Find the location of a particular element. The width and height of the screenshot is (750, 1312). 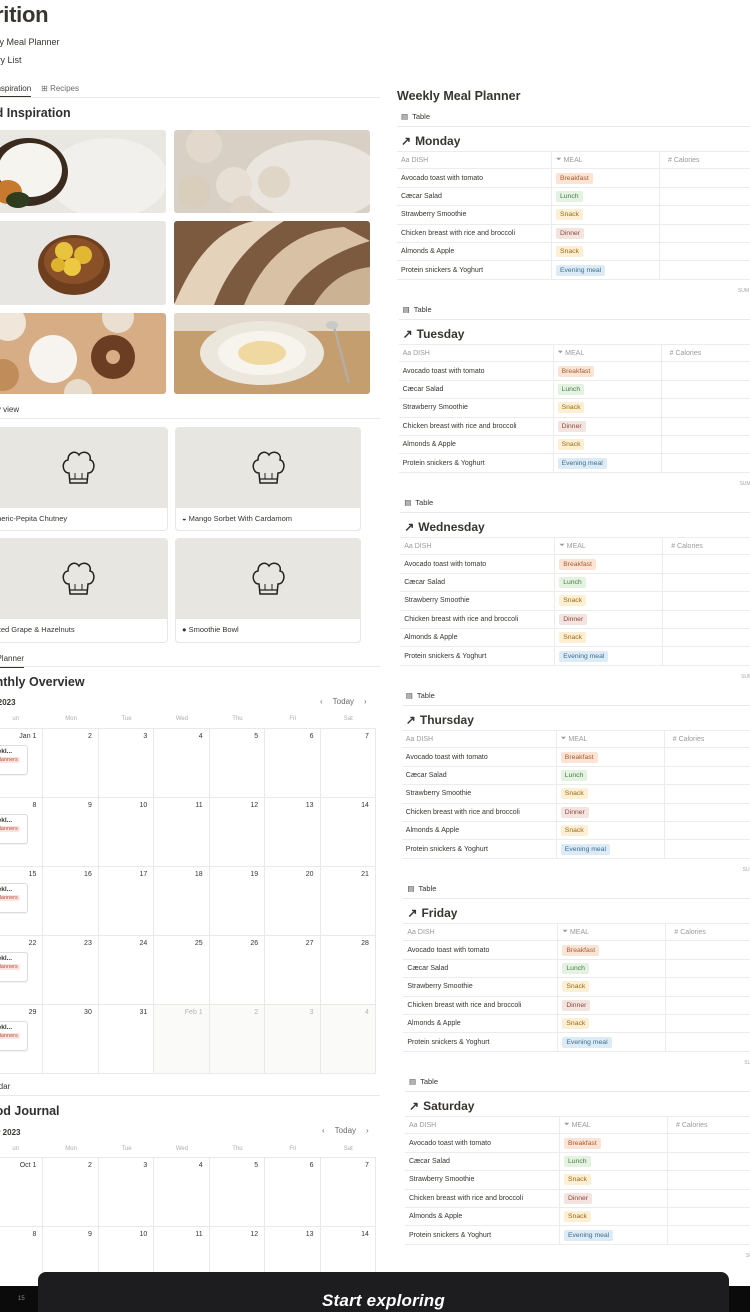

dish-cell: Protein snickers & Yoghurt is located at coordinates (481, 1042).